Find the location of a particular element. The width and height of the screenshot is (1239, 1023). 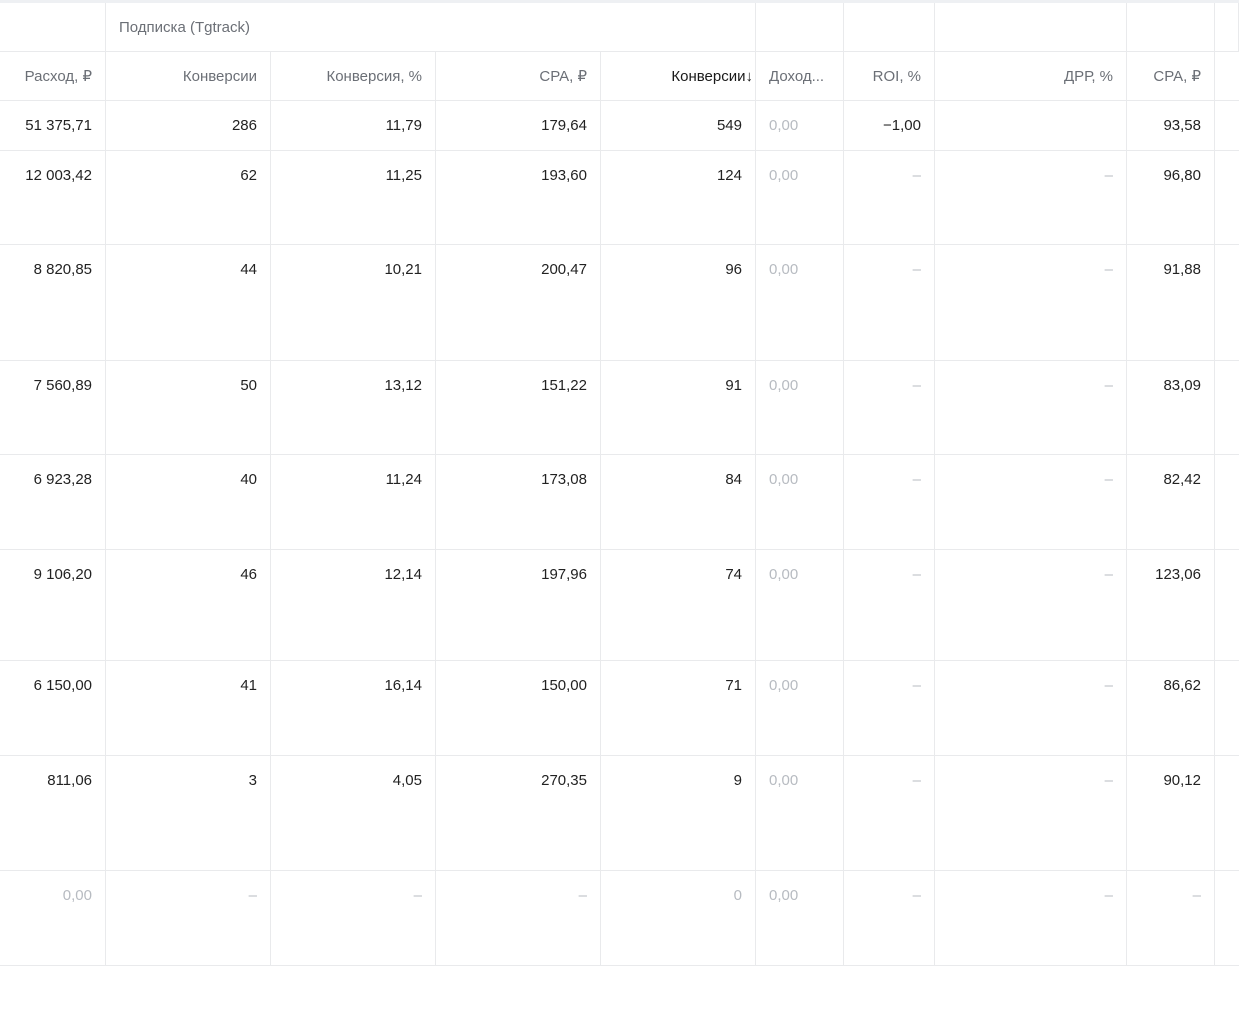

table-cell-conv_rate: 11,25 is located at coordinates (353, 198).